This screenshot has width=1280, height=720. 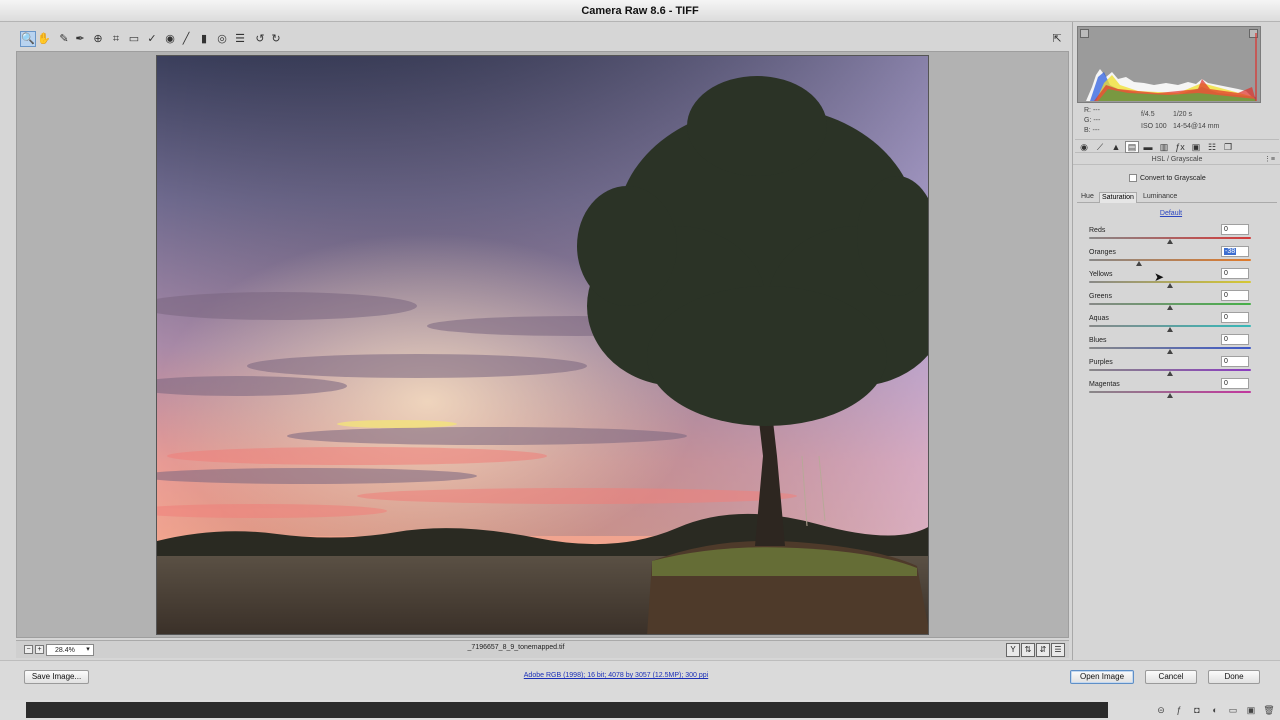 What do you see at coordinates (204, 39) in the screenshot?
I see `graduated-filter-tool-icon: ▮` at bounding box center [204, 39].